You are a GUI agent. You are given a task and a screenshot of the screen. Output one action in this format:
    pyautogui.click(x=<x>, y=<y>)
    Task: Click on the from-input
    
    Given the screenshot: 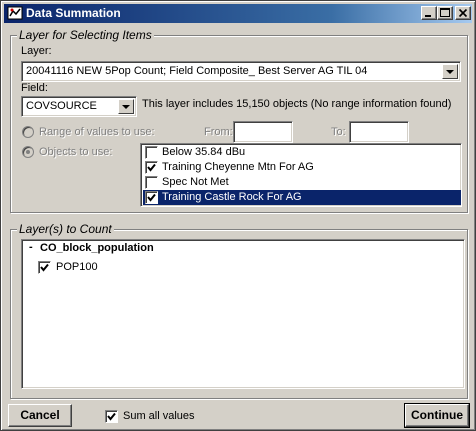 What is the action you would take?
    pyautogui.click(x=263, y=132)
    